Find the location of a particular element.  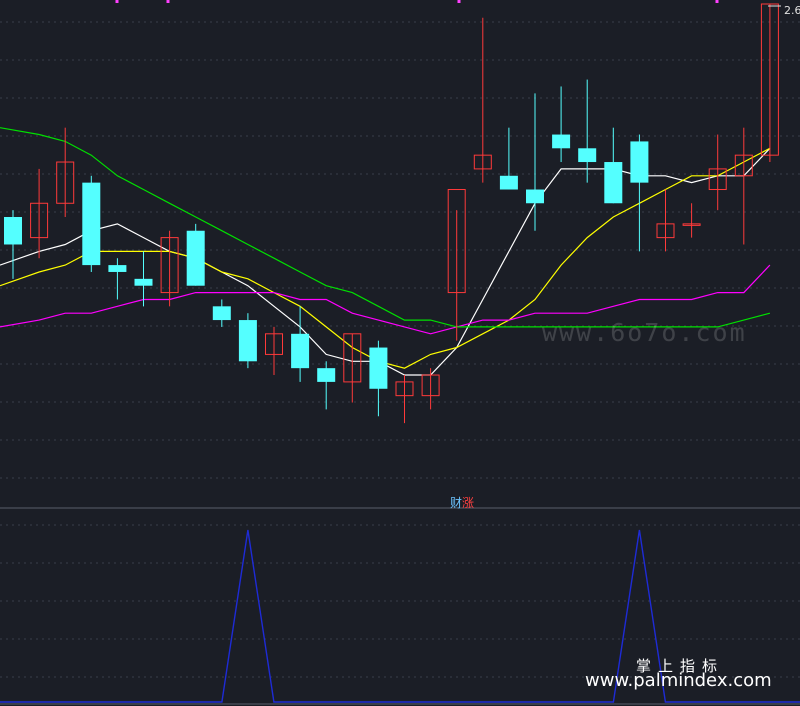

indicator-title: 财涨 is located at coordinates (462, 502).